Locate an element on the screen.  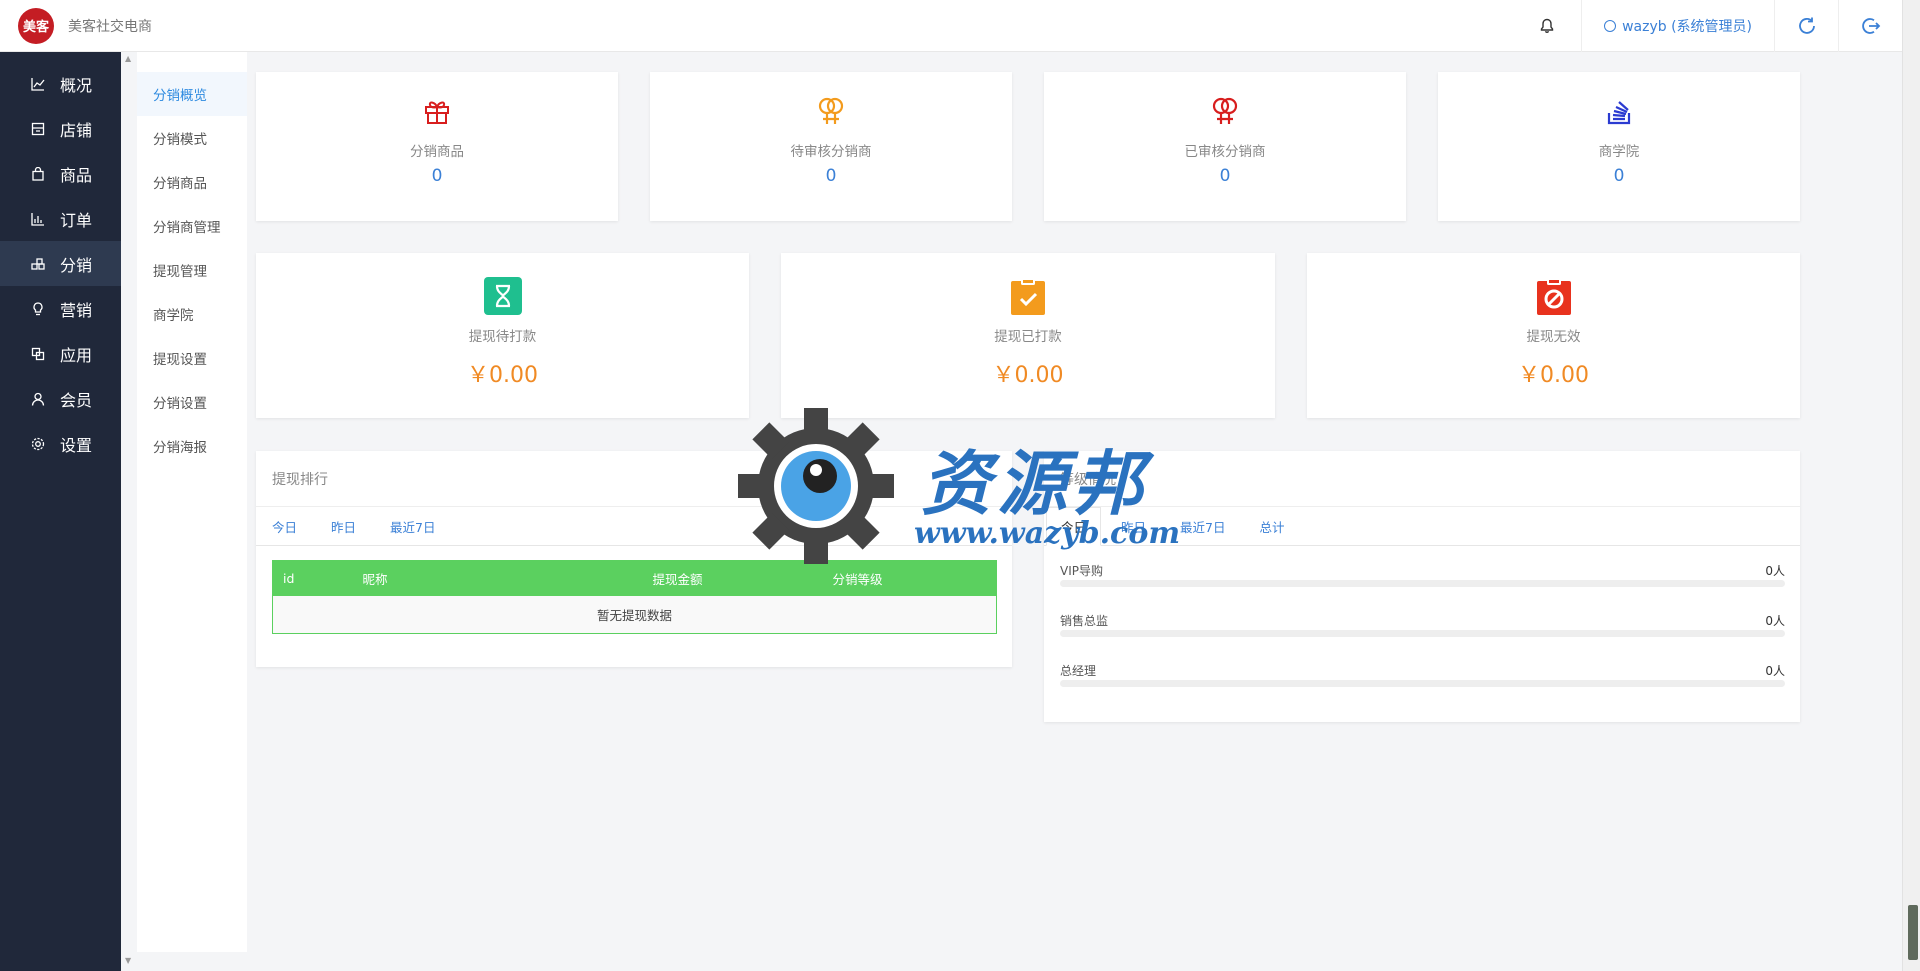
sidebar-item-members: 会员 is located at coordinates (60, 398).